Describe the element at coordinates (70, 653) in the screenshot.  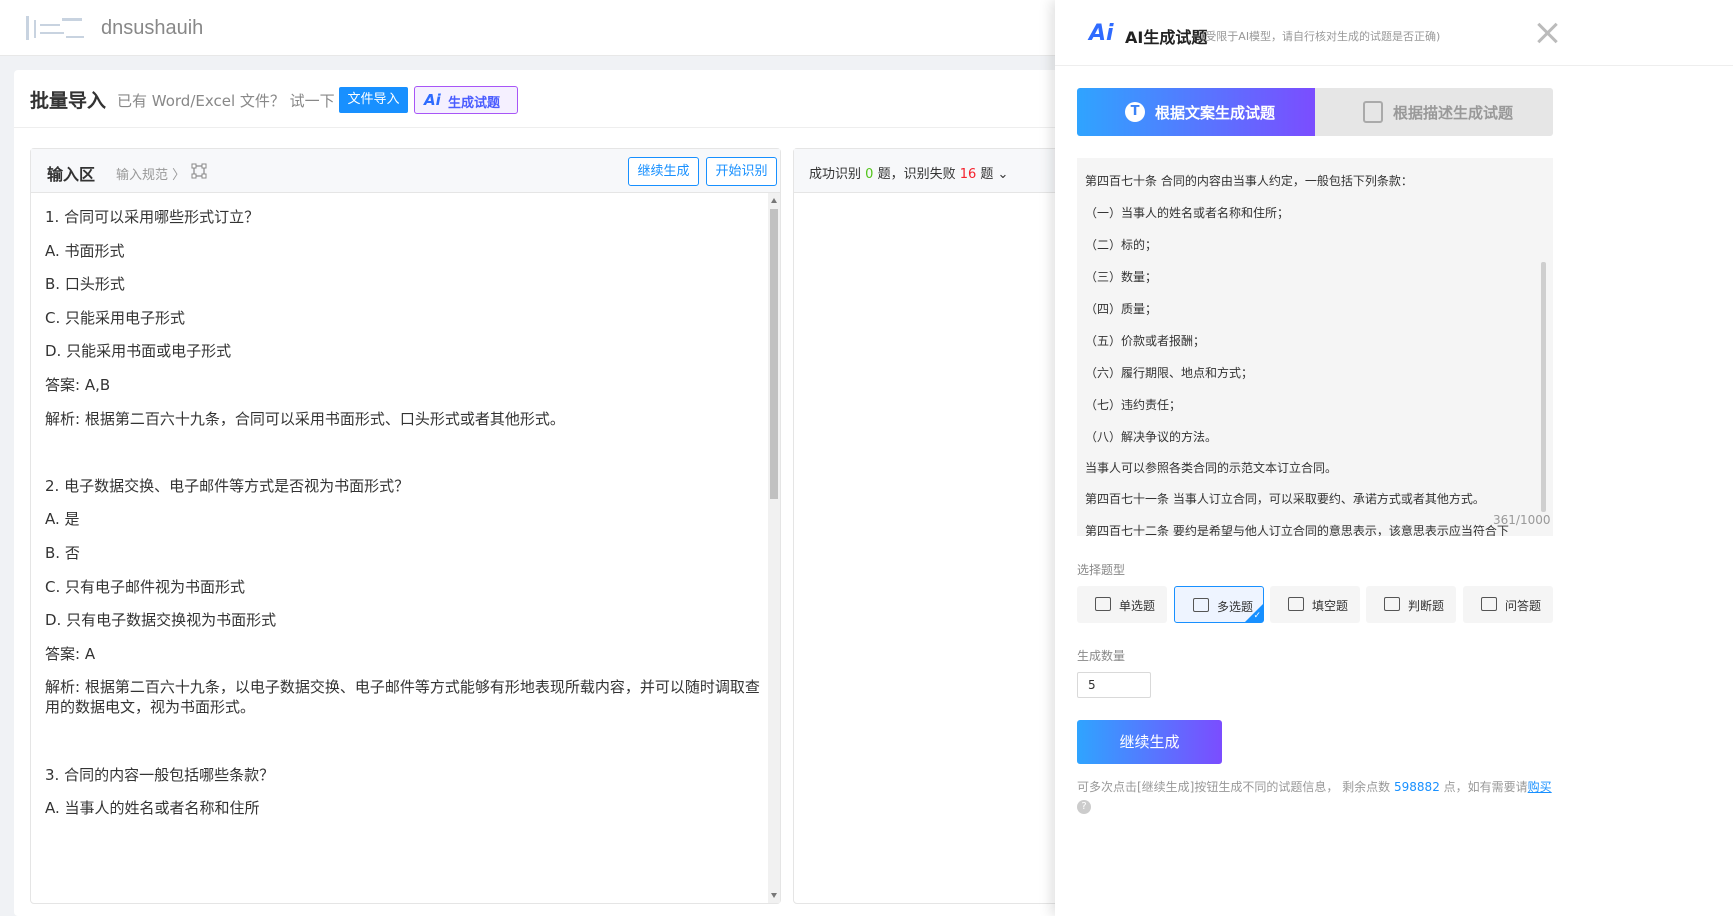
I see `editor-line: 答案: A` at that location.